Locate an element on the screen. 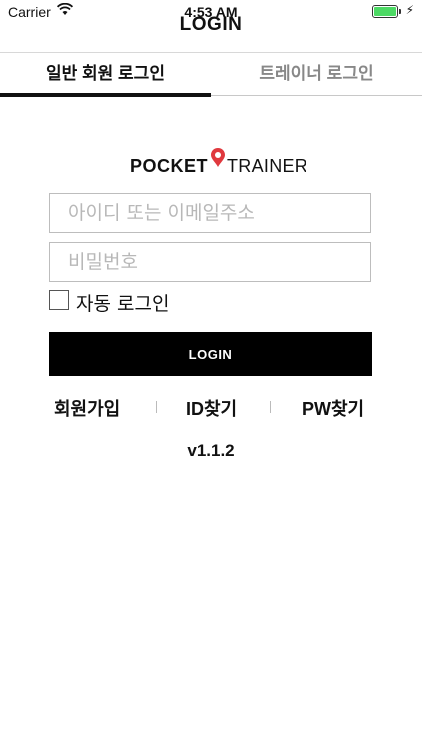 This screenshot has height=750, width=422. password-field-box is located at coordinates (210, 262).